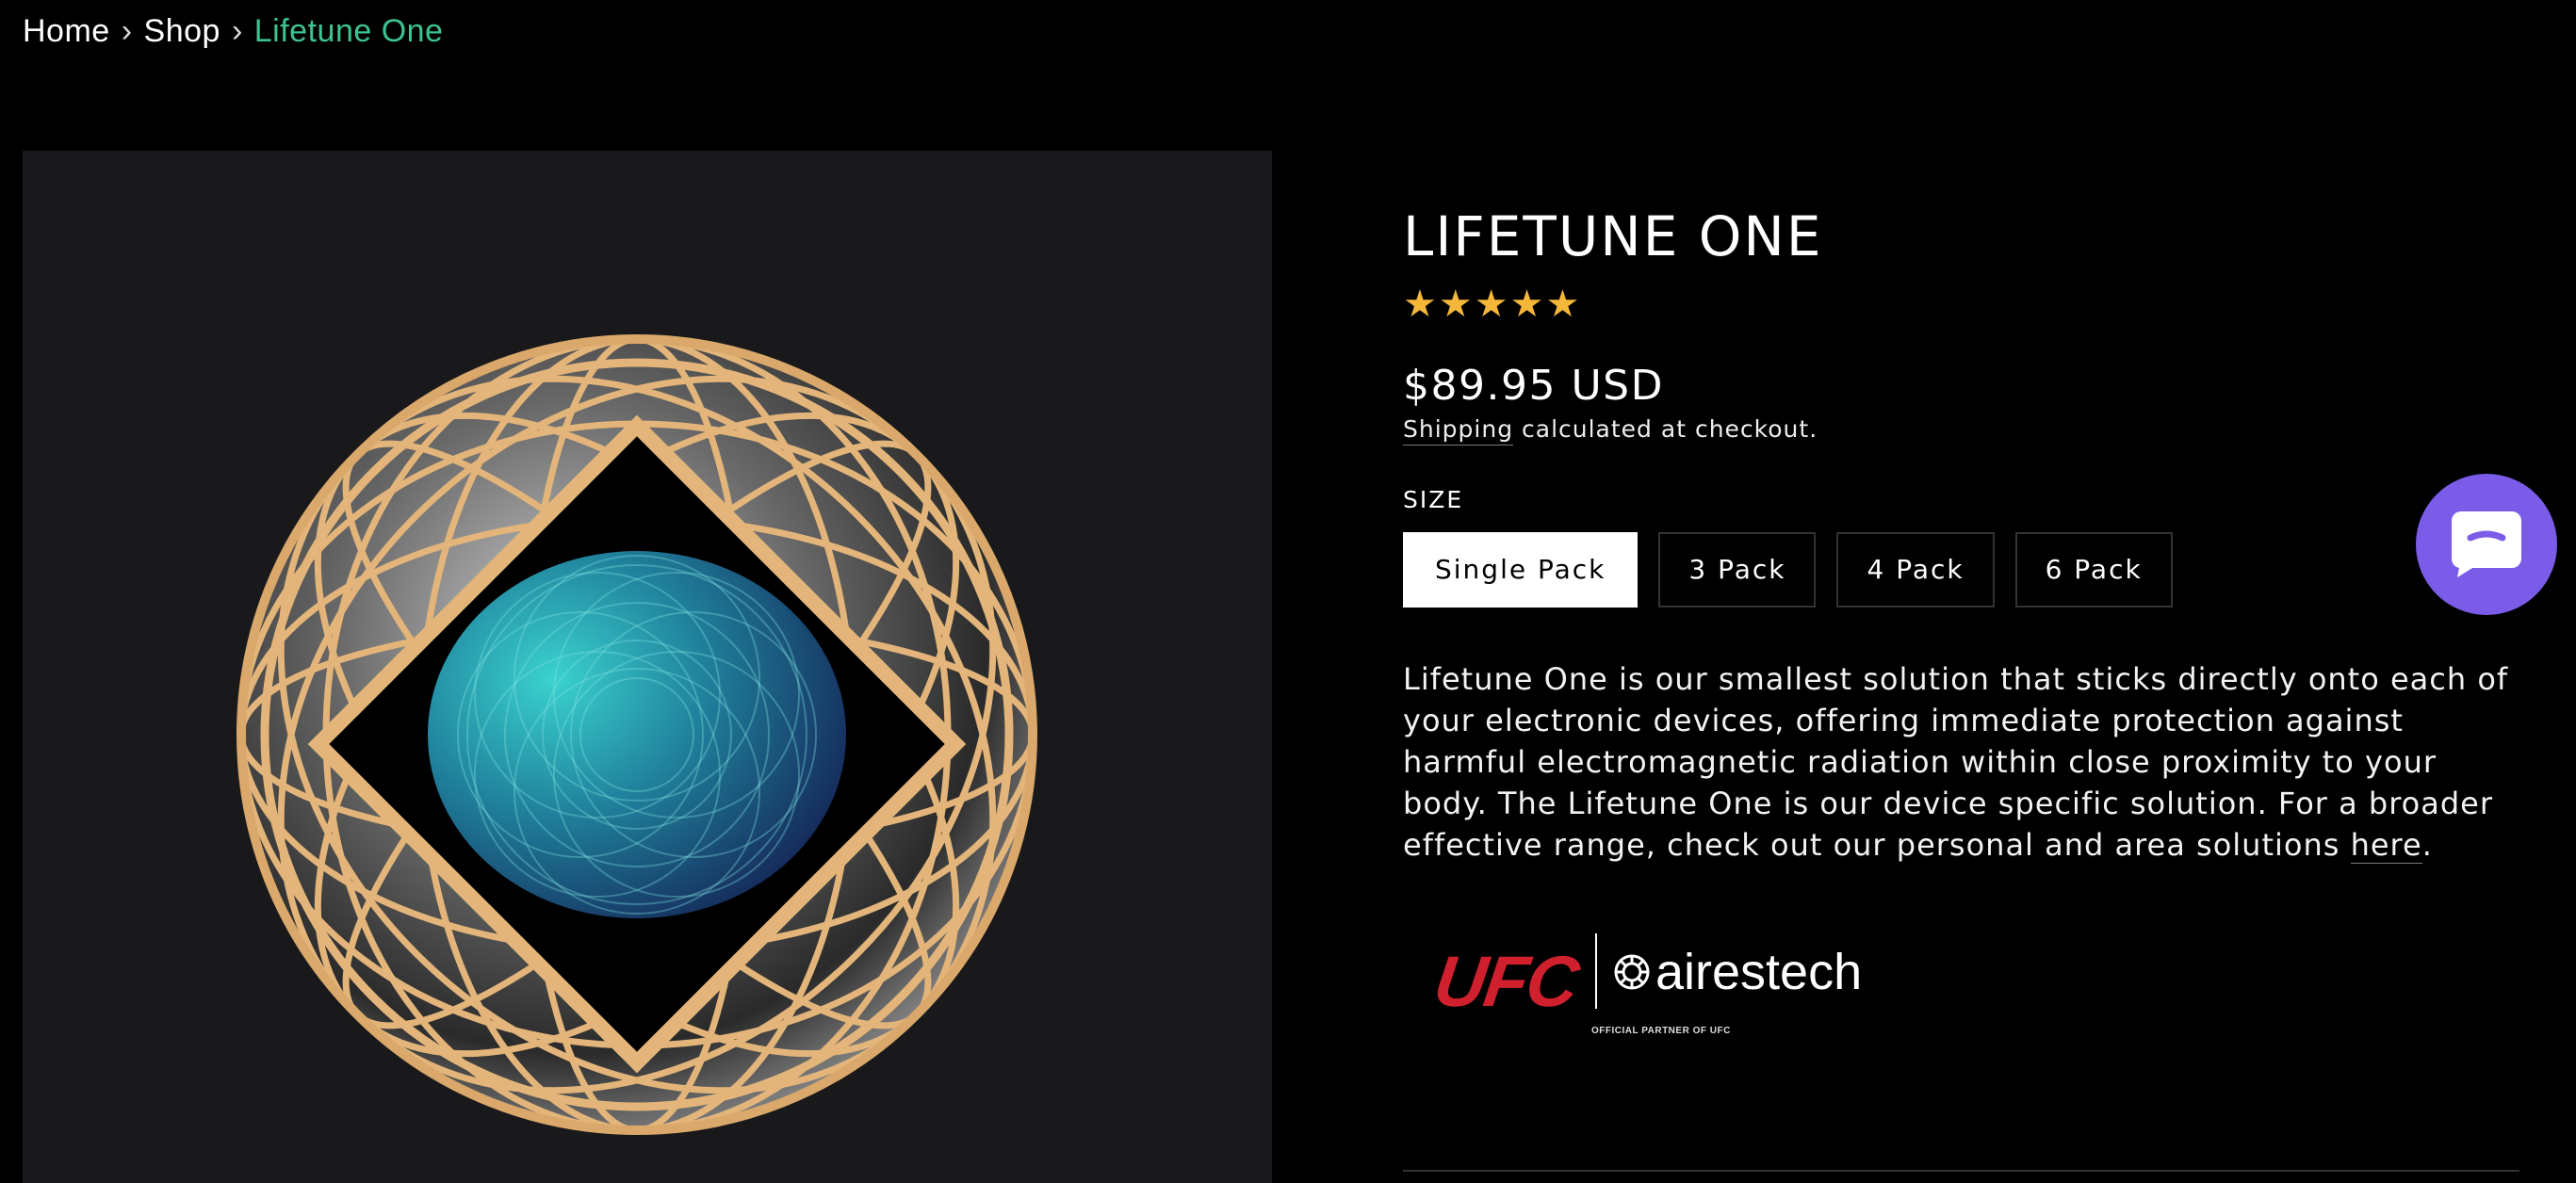  Describe the element at coordinates (1632, 972) in the screenshot. I see `airestech-logo-icon` at that location.